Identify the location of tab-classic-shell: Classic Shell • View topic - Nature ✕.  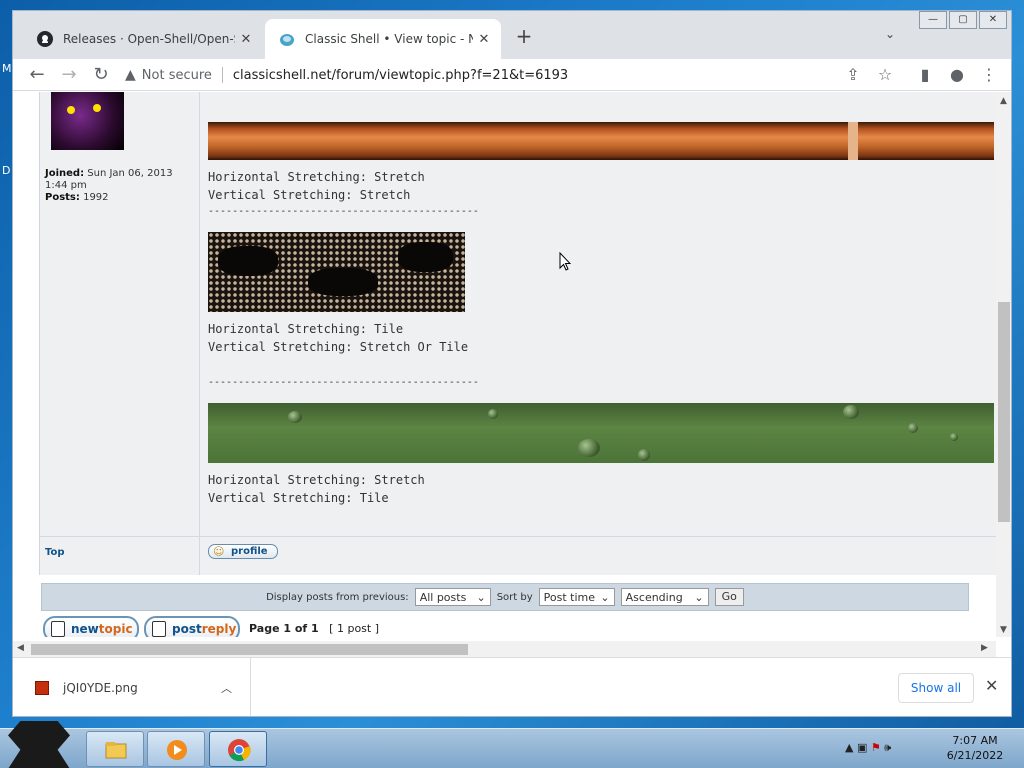
(383, 39).